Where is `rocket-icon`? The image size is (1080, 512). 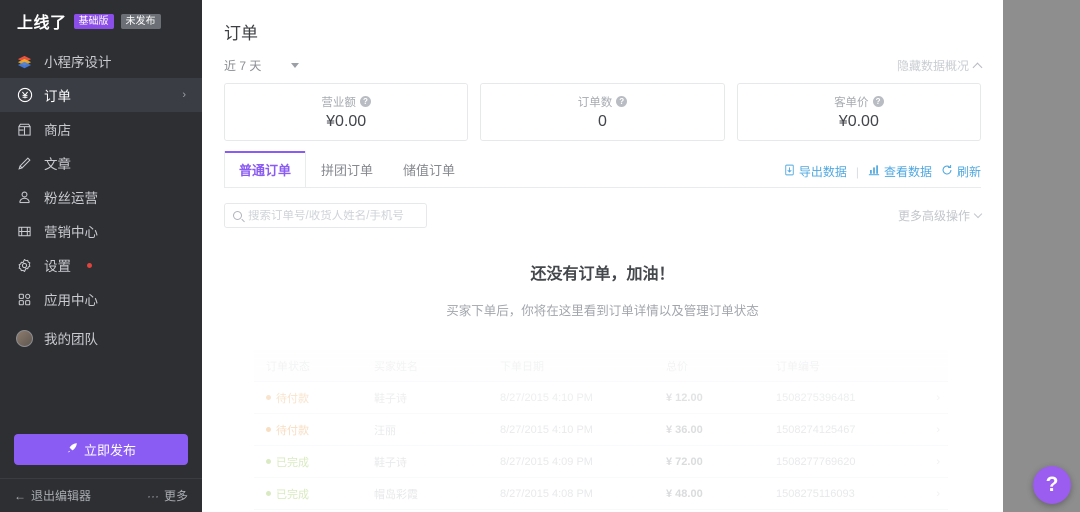
rocket-icon is located at coordinates (72, 449).